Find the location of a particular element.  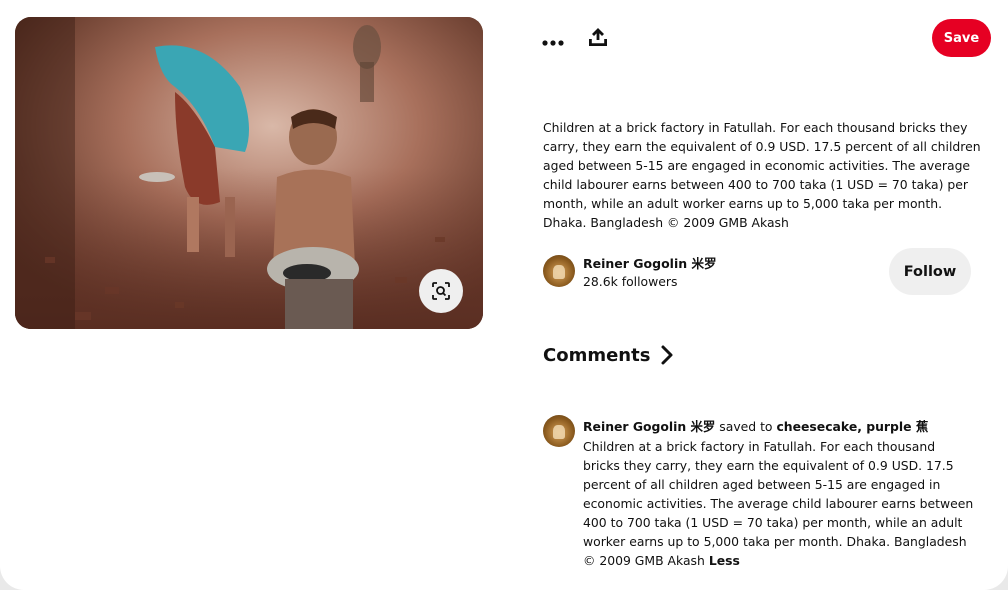

follower-count: 28.6k followers is located at coordinates (630, 281).